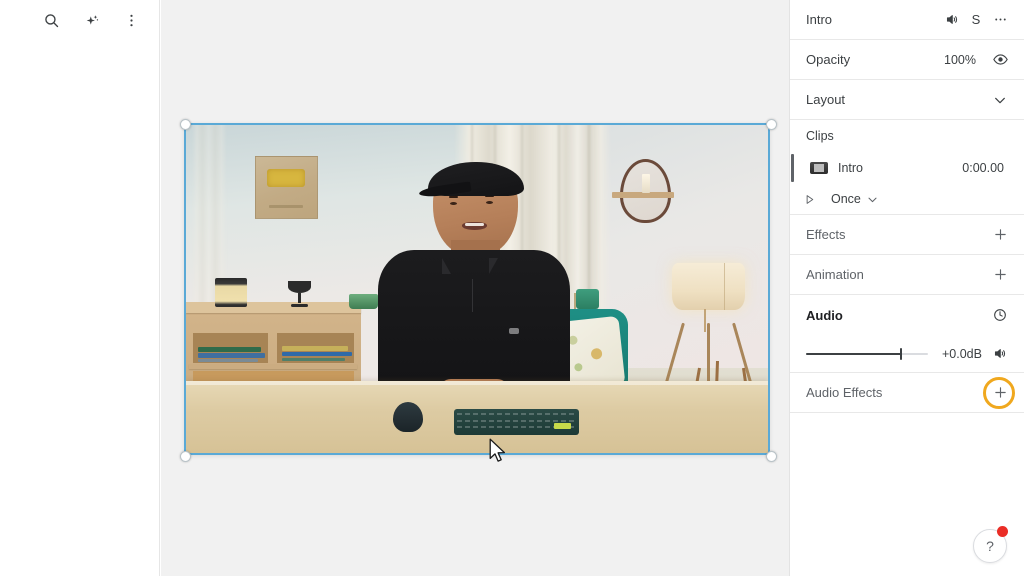  I want to click on scene-desk-edge, so click(477, 383).